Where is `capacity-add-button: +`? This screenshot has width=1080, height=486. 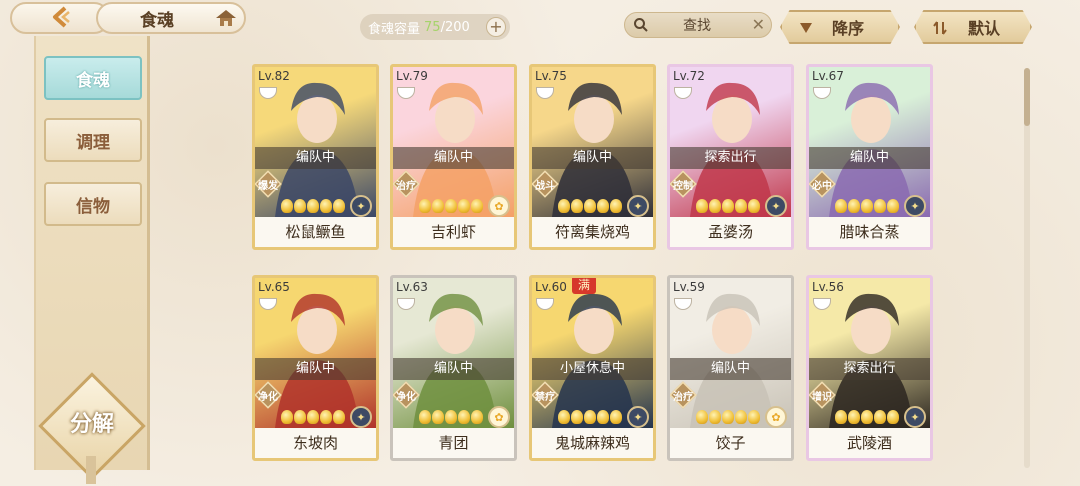 capacity-add-button: + is located at coordinates (496, 27).